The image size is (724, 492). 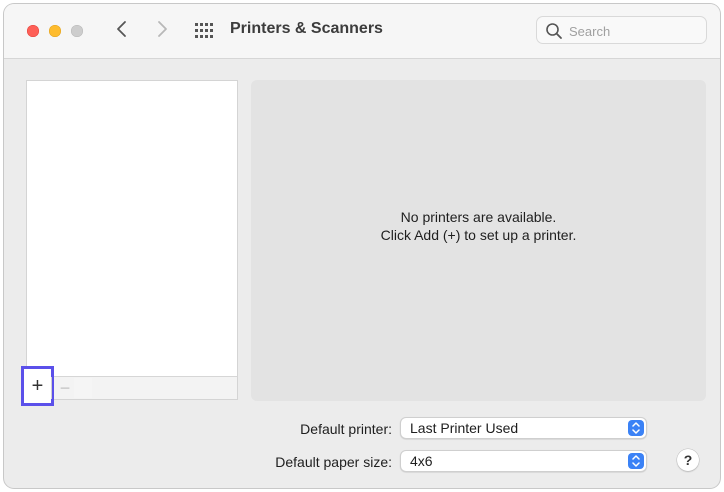 What do you see at coordinates (306, 28) in the screenshot?
I see `page-title: Printers & Scanners` at bounding box center [306, 28].